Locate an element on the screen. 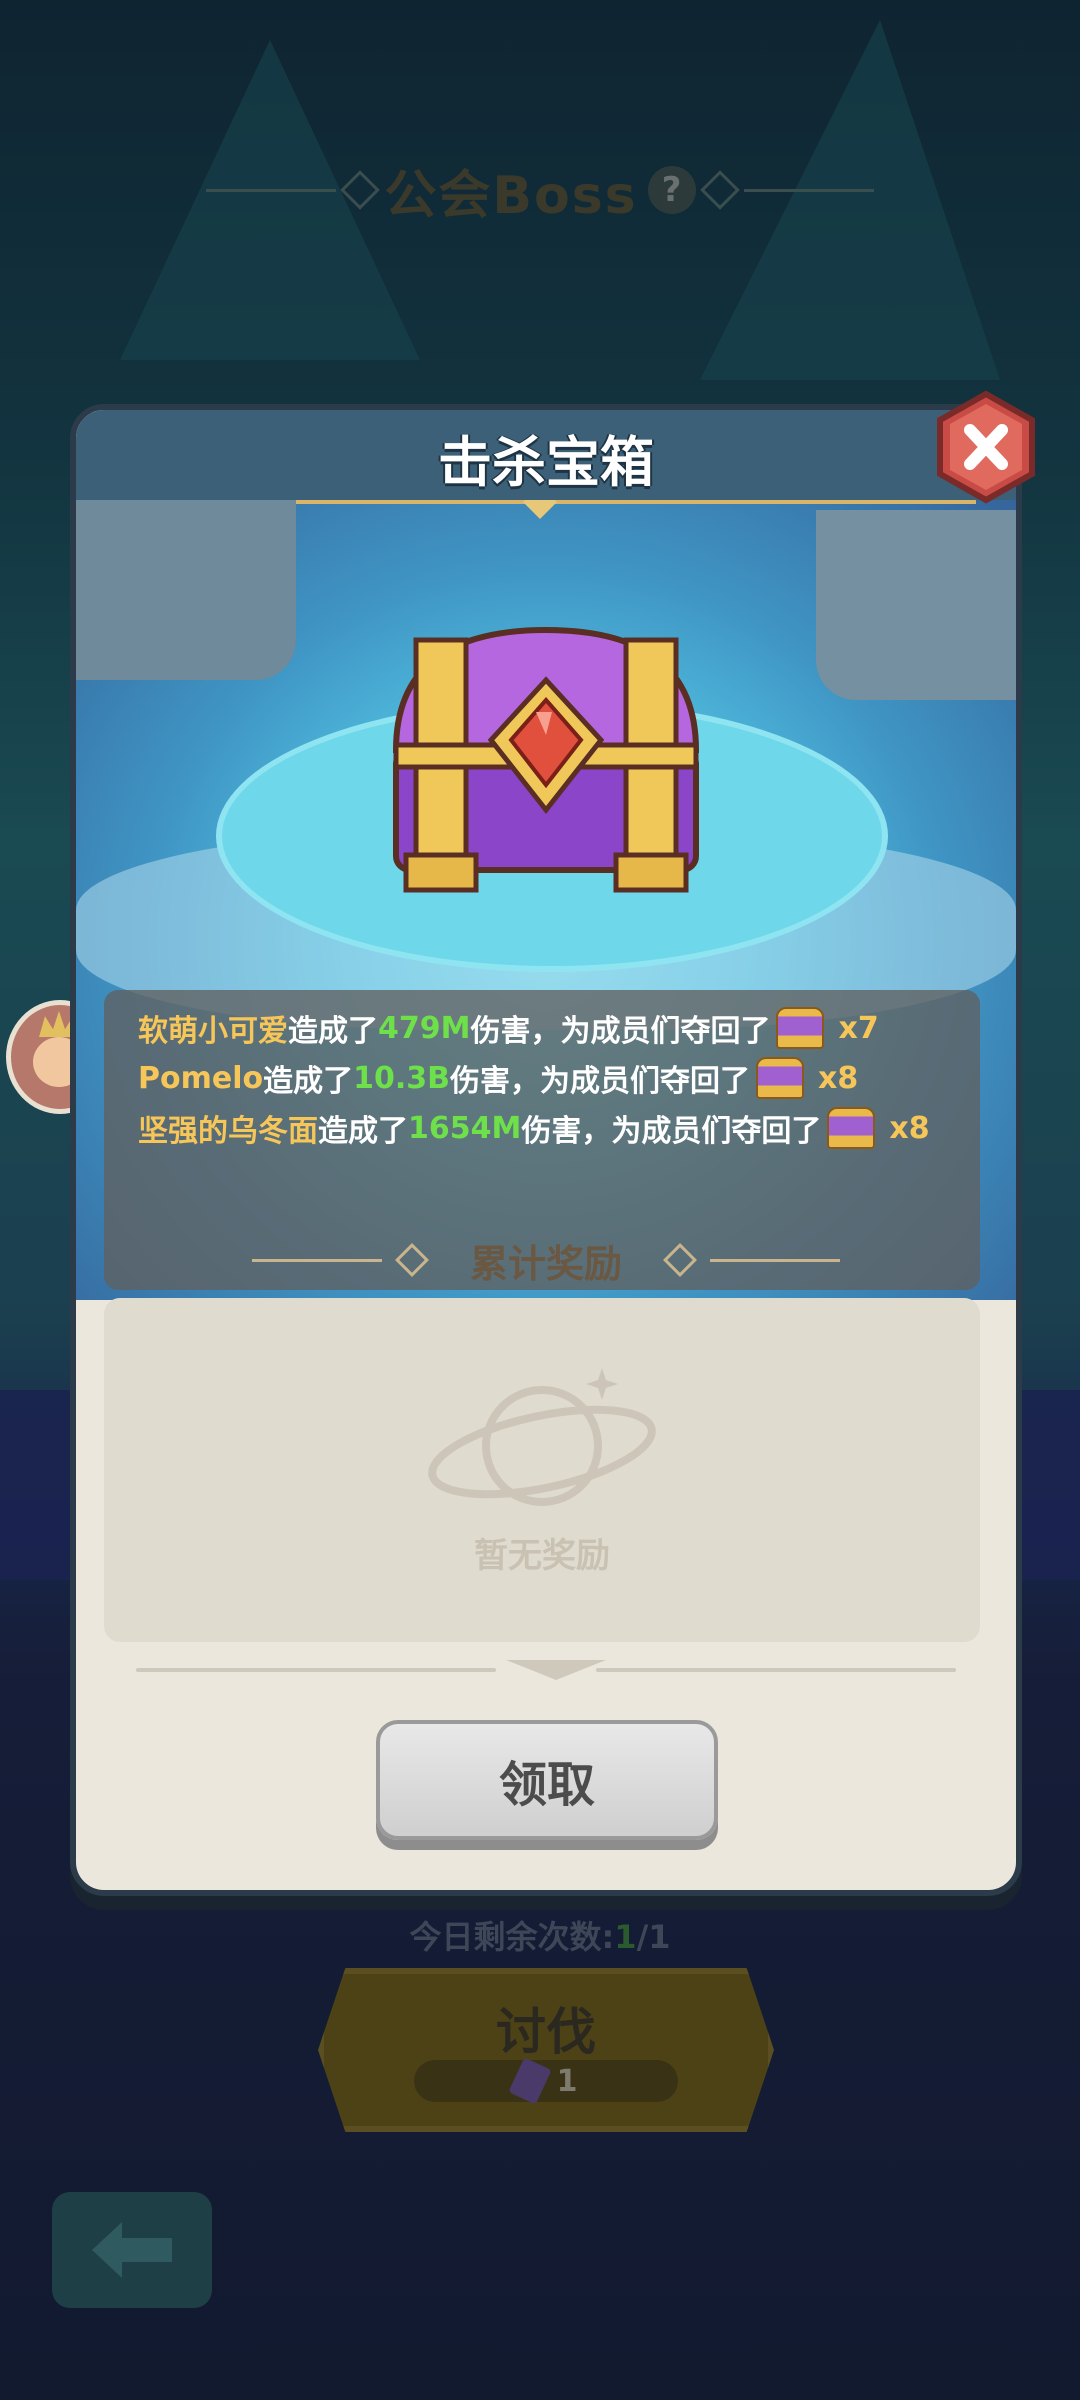 This screenshot has width=1080, height=2400. chest-count: x7 is located at coordinates (858, 1028).